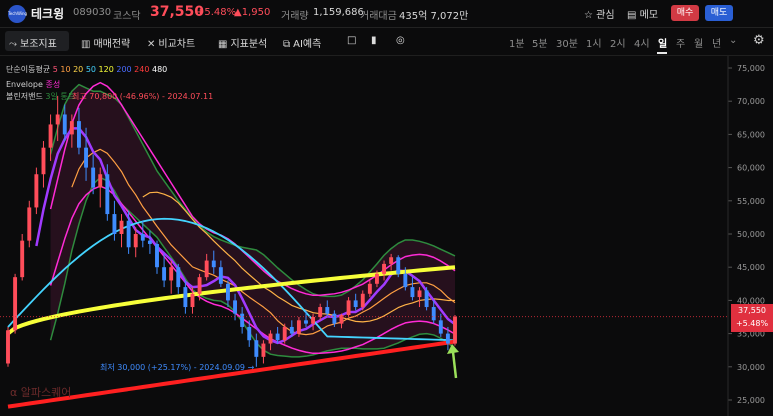 This screenshot has width=773, height=416. What do you see at coordinates (685, 13) in the screenshot?
I see `buy-button: 매수` at bounding box center [685, 13].